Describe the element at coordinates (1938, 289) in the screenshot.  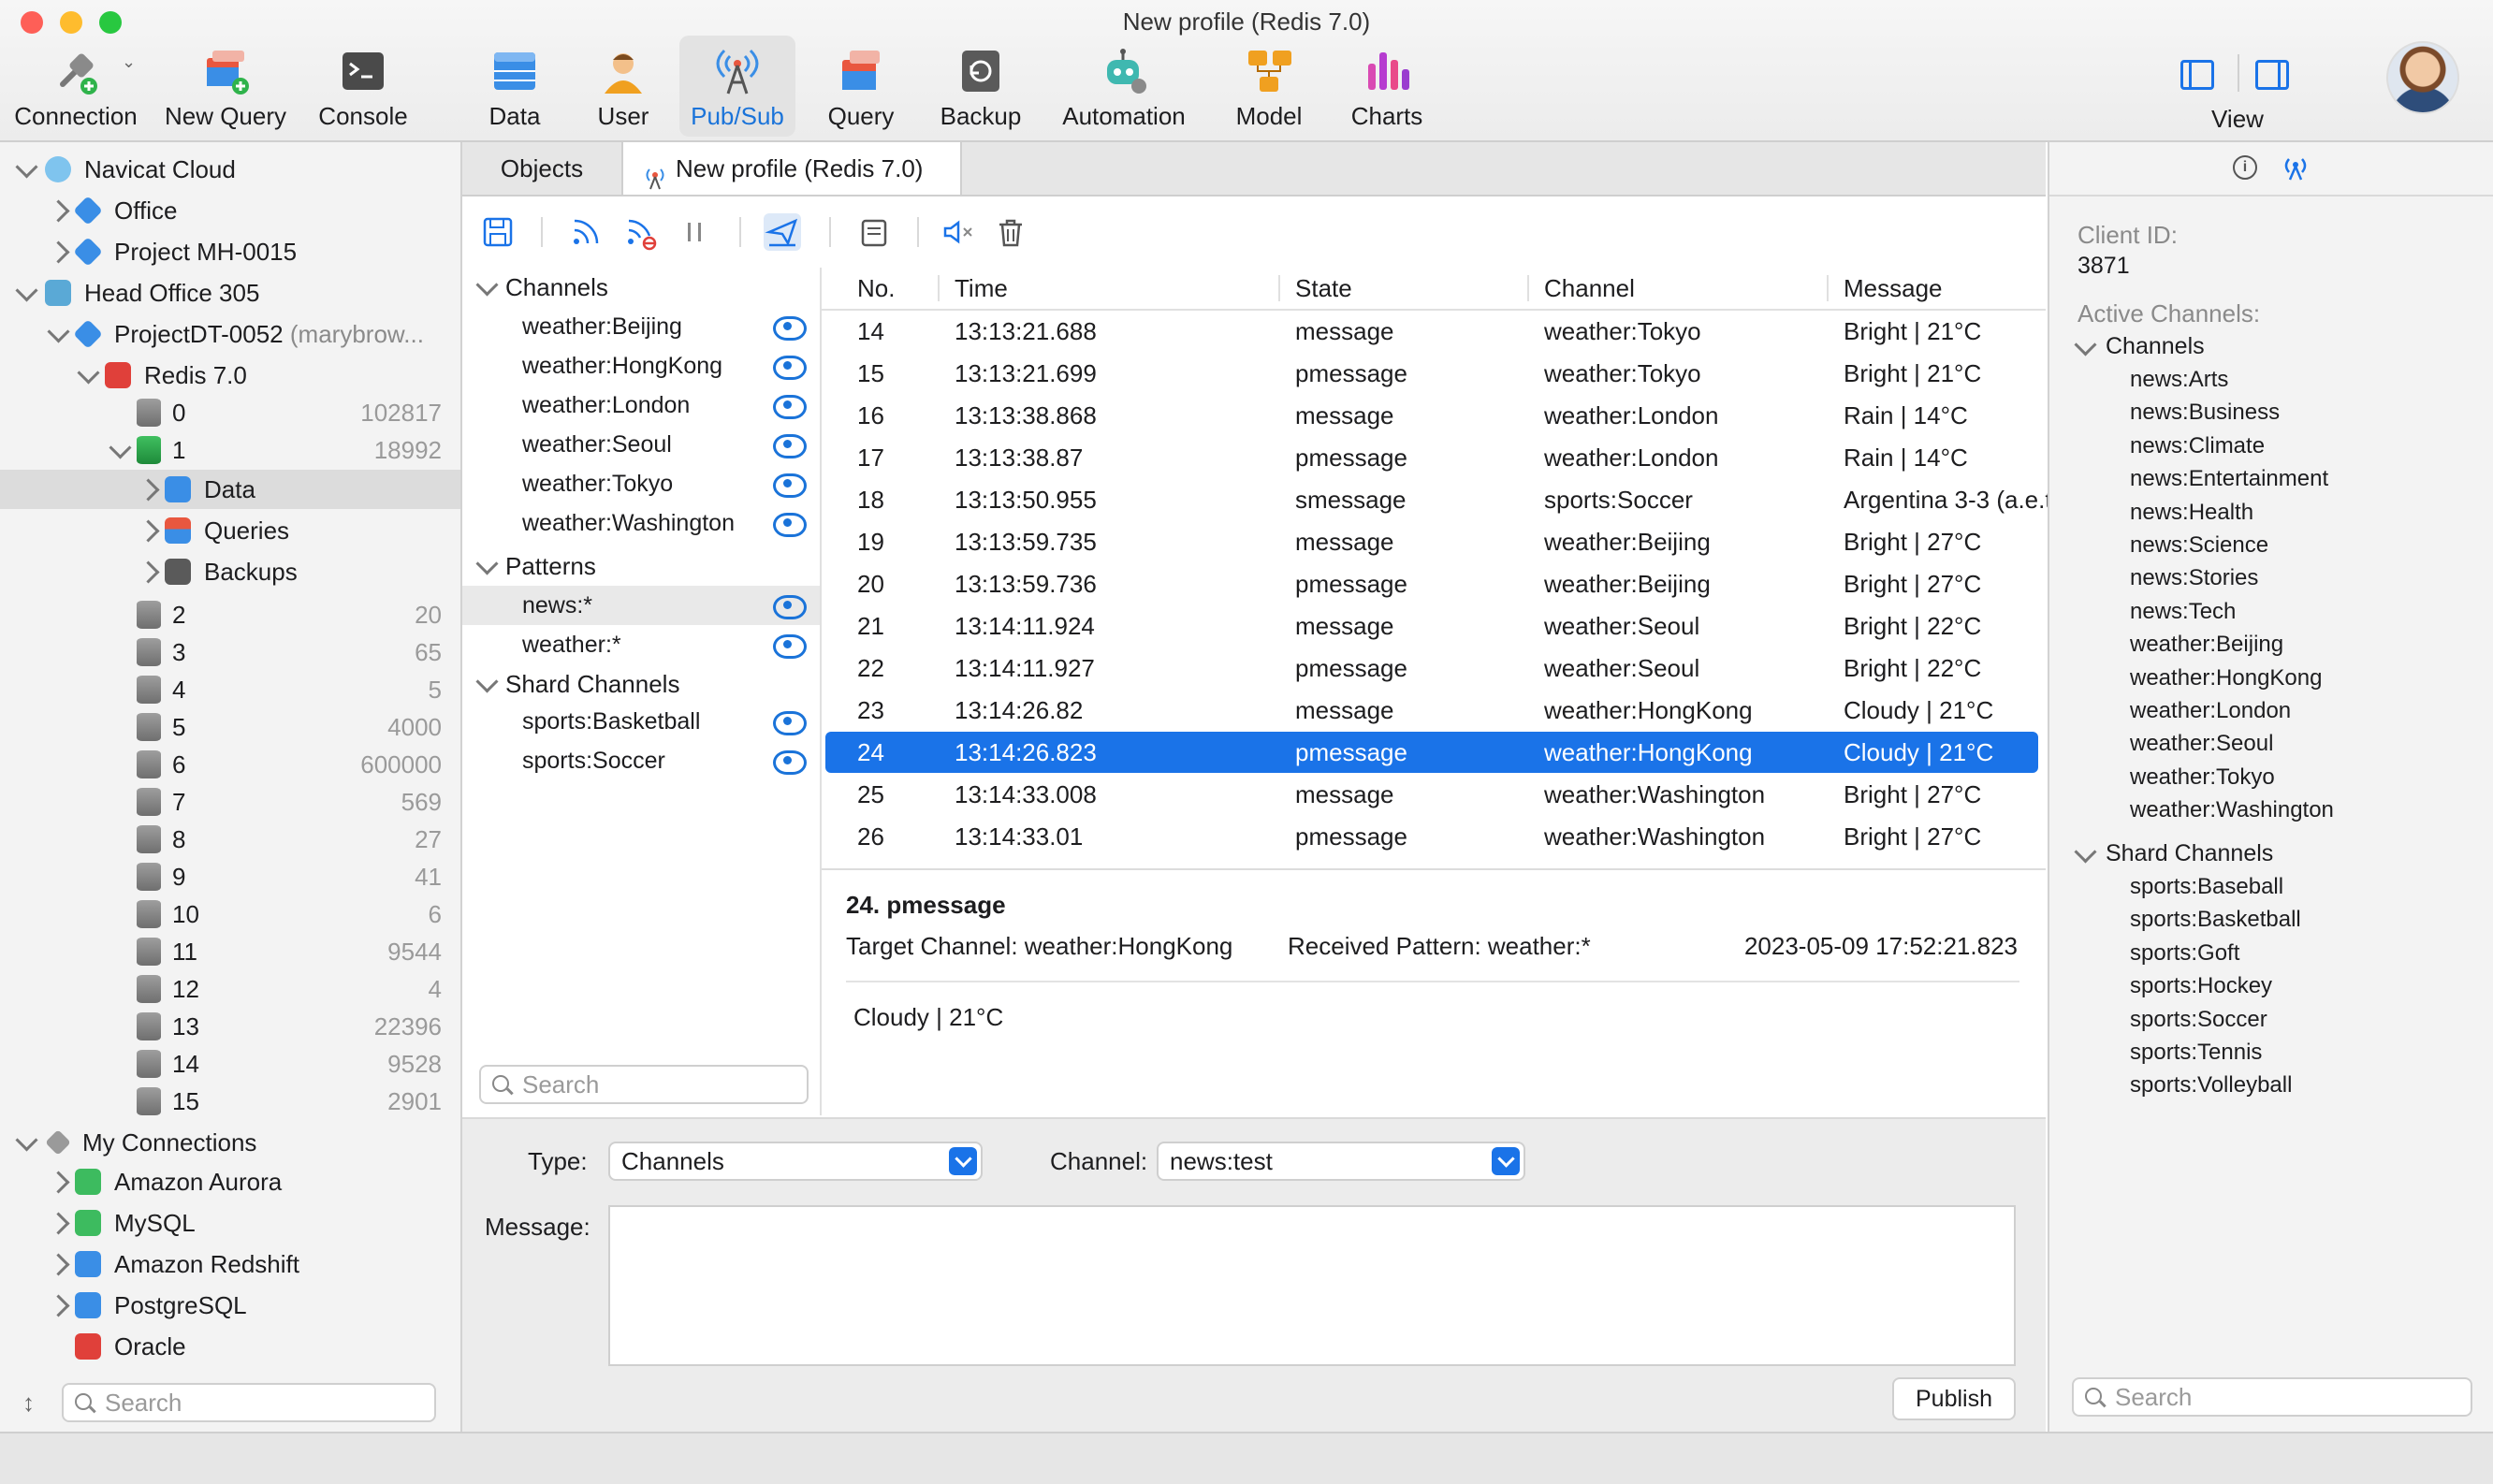
I see `column-header-message: Message` at that location.